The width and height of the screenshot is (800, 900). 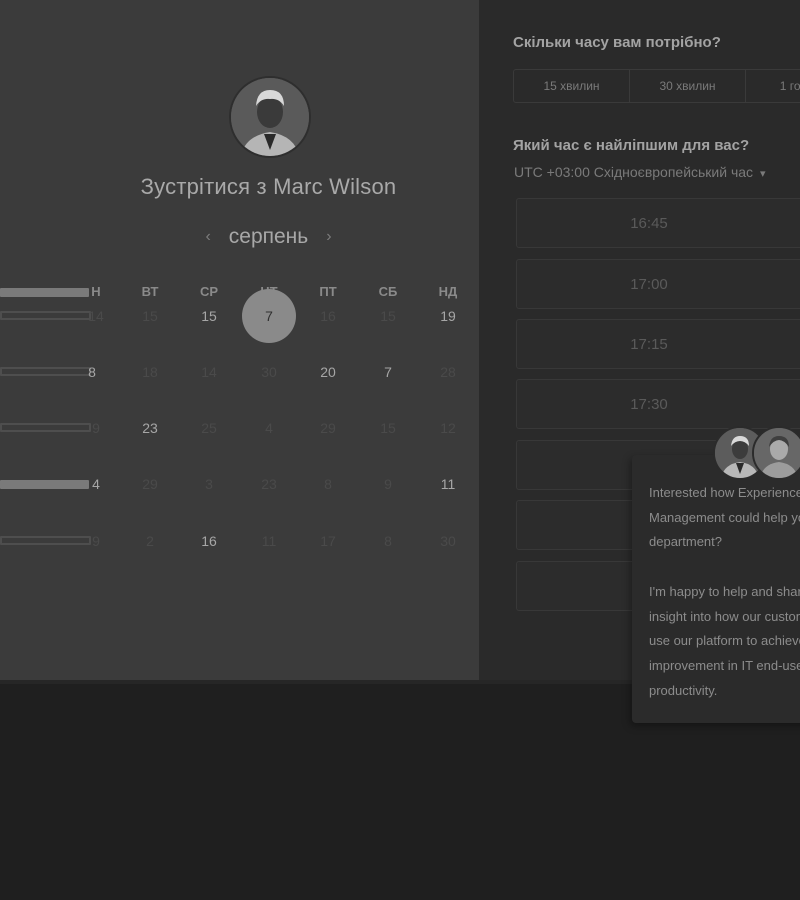 What do you see at coordinates (724, 492) in the screenshot?
I see `chat-line: Interested how Experience` at bounding box center [724, 492].